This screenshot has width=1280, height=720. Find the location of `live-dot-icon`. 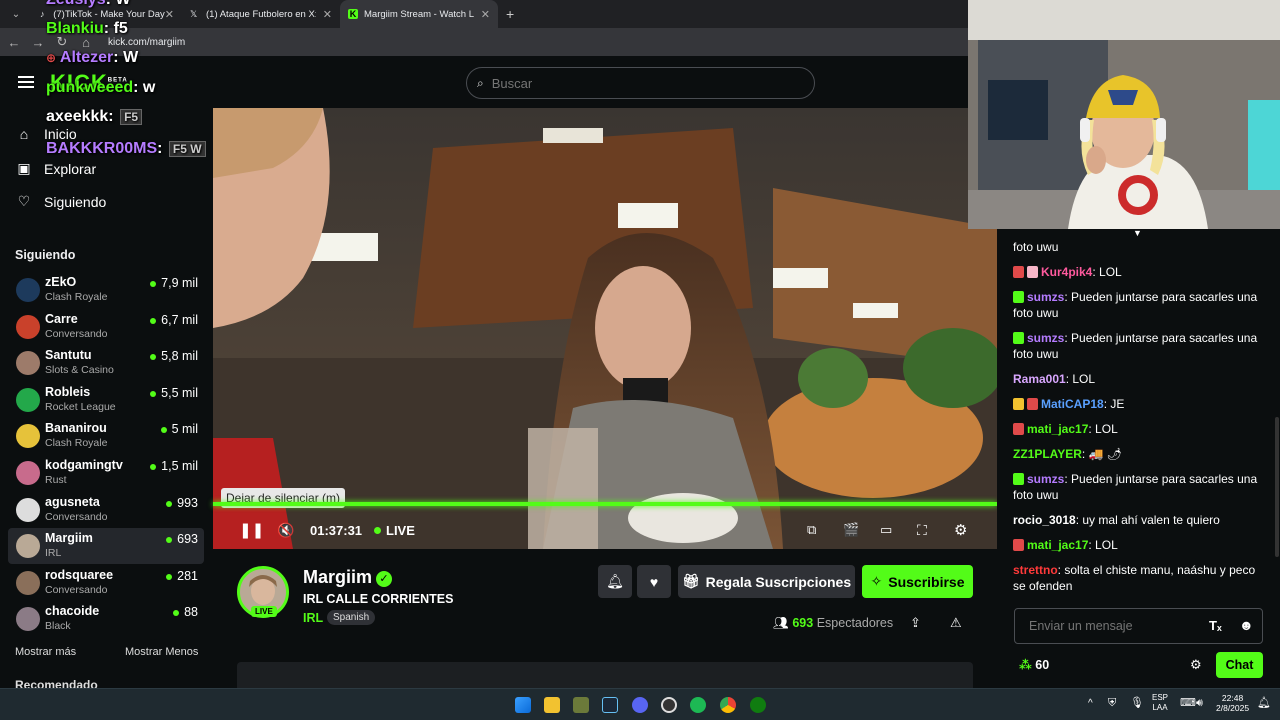

live-dot-icon is located at coordinates (377, 530).